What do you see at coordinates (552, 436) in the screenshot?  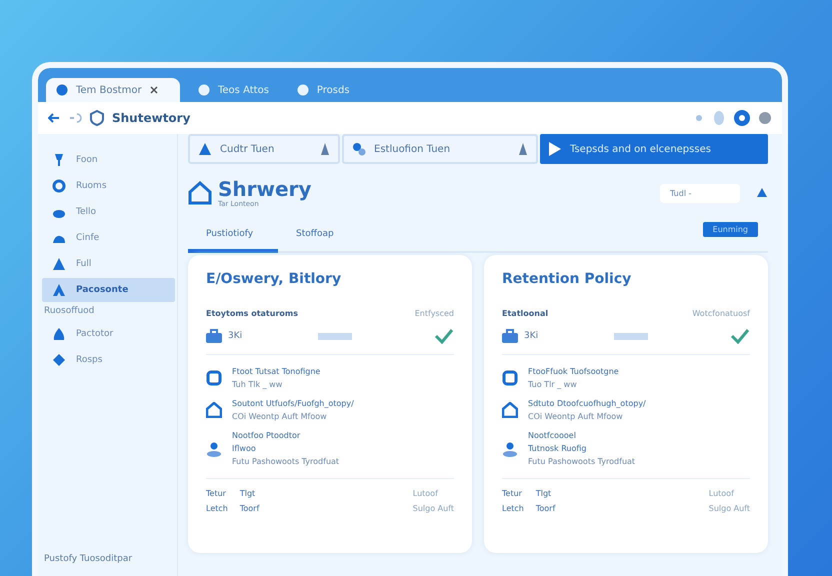 I see `entry-text: Nootfcoooel` at bounding box center [552, 436].